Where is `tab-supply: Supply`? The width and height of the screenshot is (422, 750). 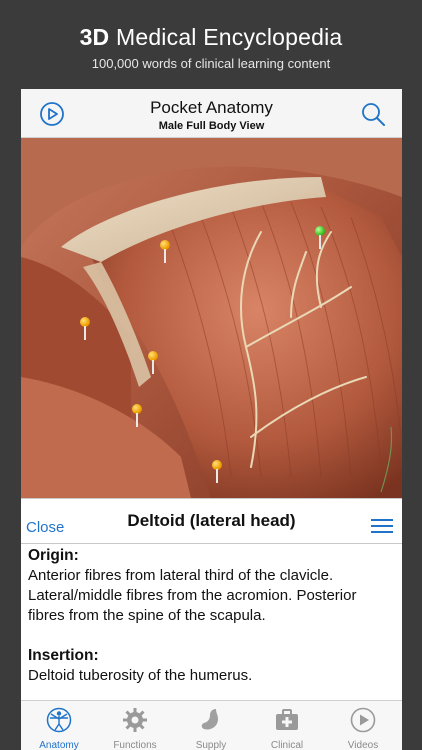 tab-supply: Supply is located at coordinates (211, 725).